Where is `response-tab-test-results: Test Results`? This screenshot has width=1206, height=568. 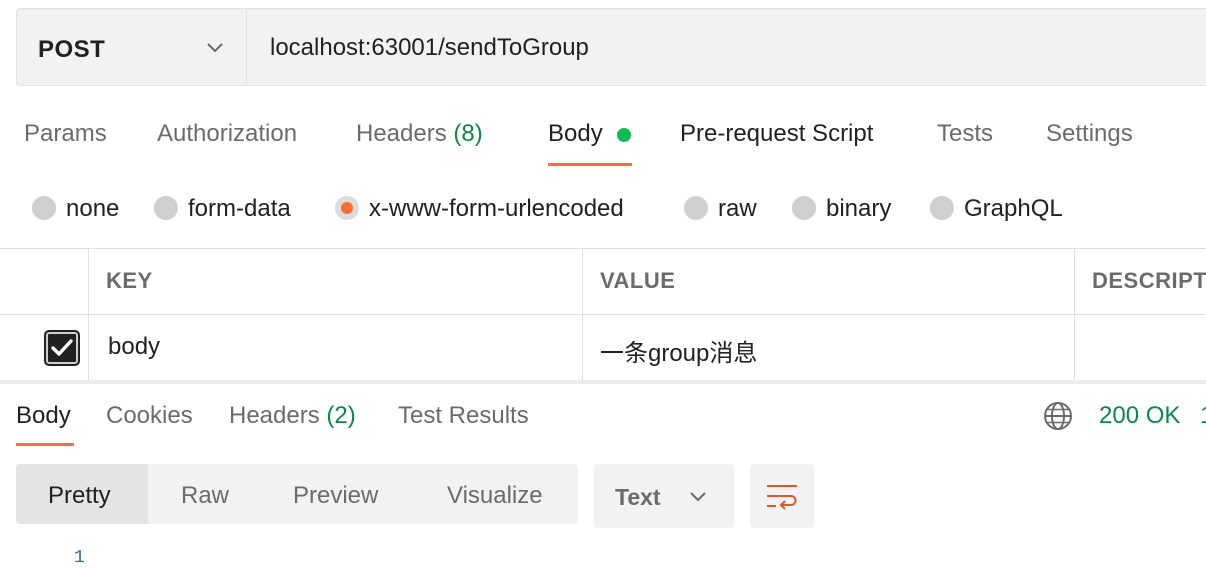 response-tab-test-results: Test Results is located at coordinates (463, 416).